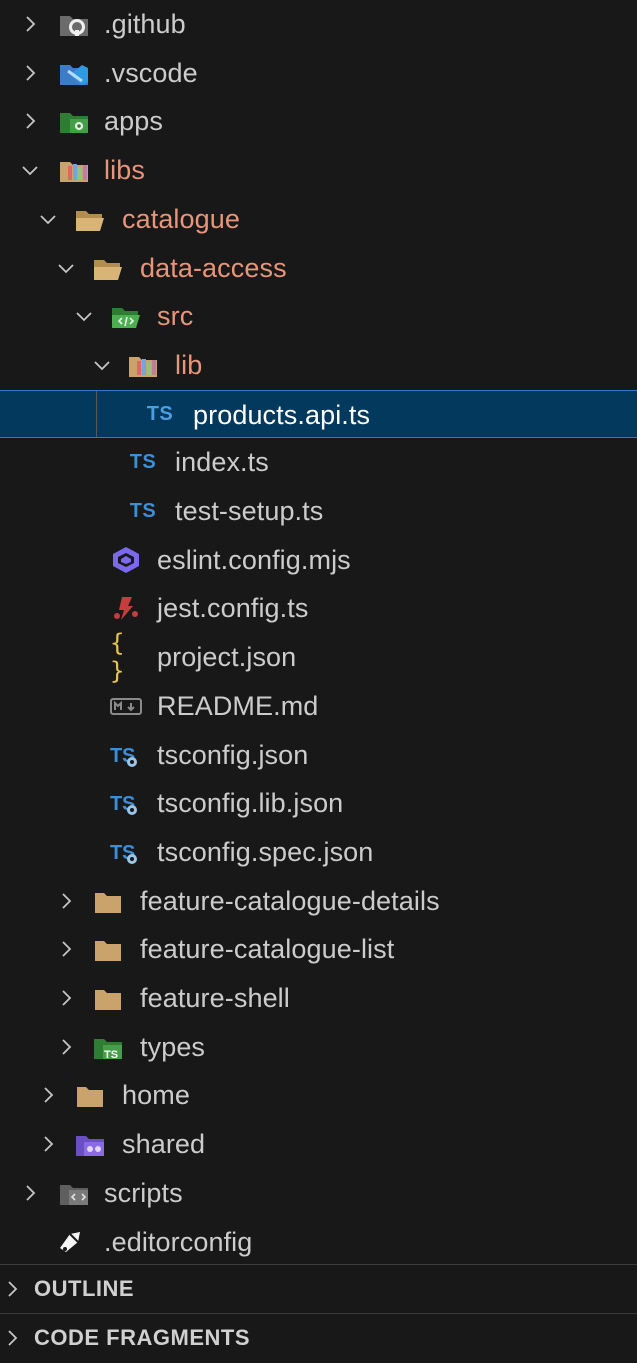 This screenshot has height=1363, width=637. Describe the element at coordinates (318, 1144) in the screenshot. I see `tree-item-shared-folder: shared` at that location.